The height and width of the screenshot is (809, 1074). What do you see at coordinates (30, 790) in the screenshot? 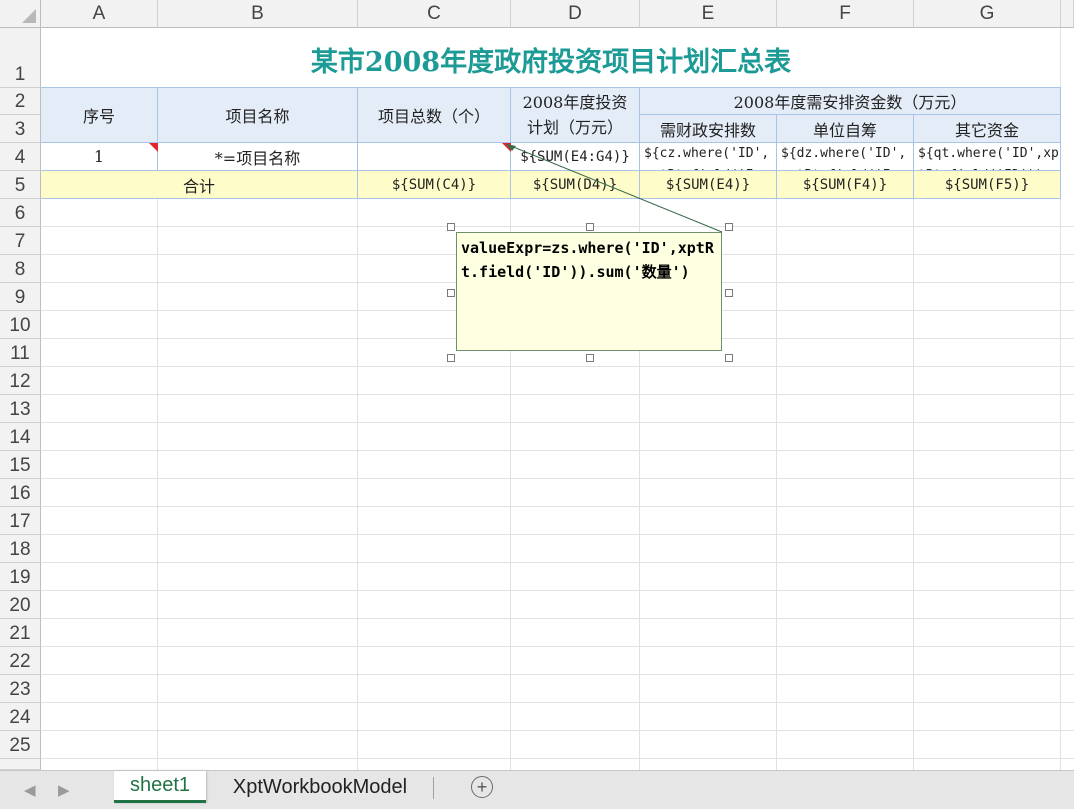
I see `prev-sheet-icon: ◀` at bounding box center [30, 790].